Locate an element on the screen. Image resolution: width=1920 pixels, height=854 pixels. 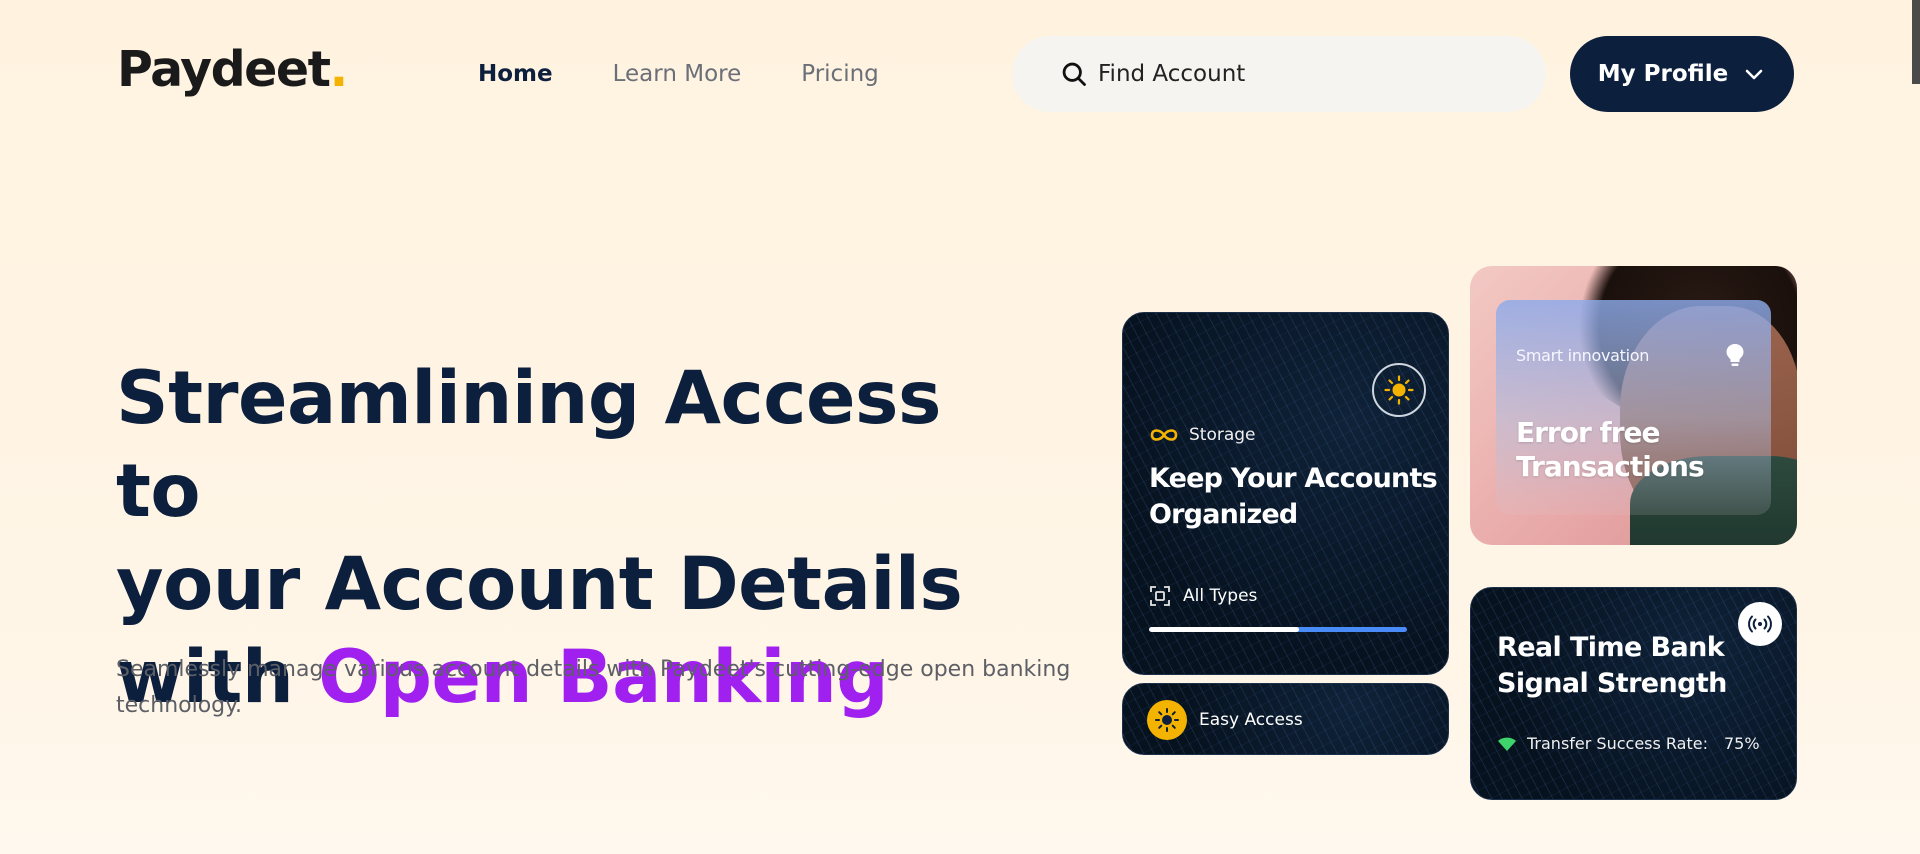
brand-name: Paydeet is located at coordinates (224, 69).